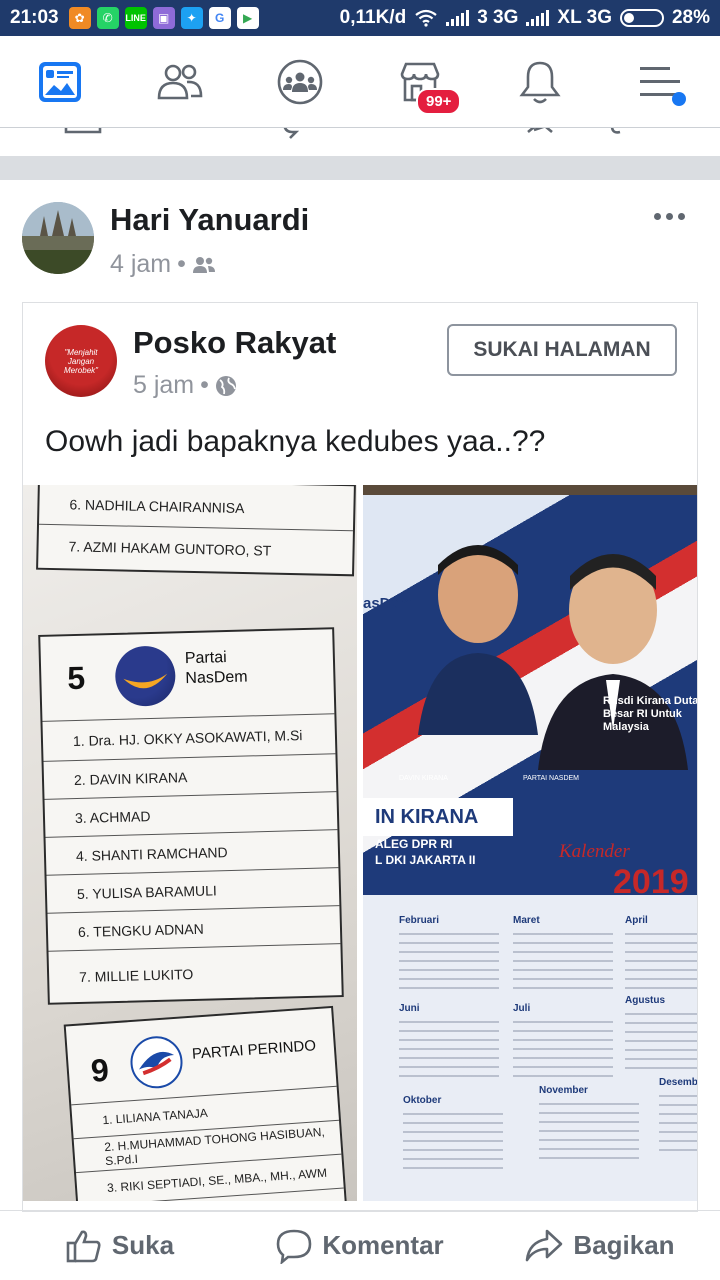  Describe the element at coordinates (584, 17) in the screenshot. I see `carrier-2: XL 3G` at that location.